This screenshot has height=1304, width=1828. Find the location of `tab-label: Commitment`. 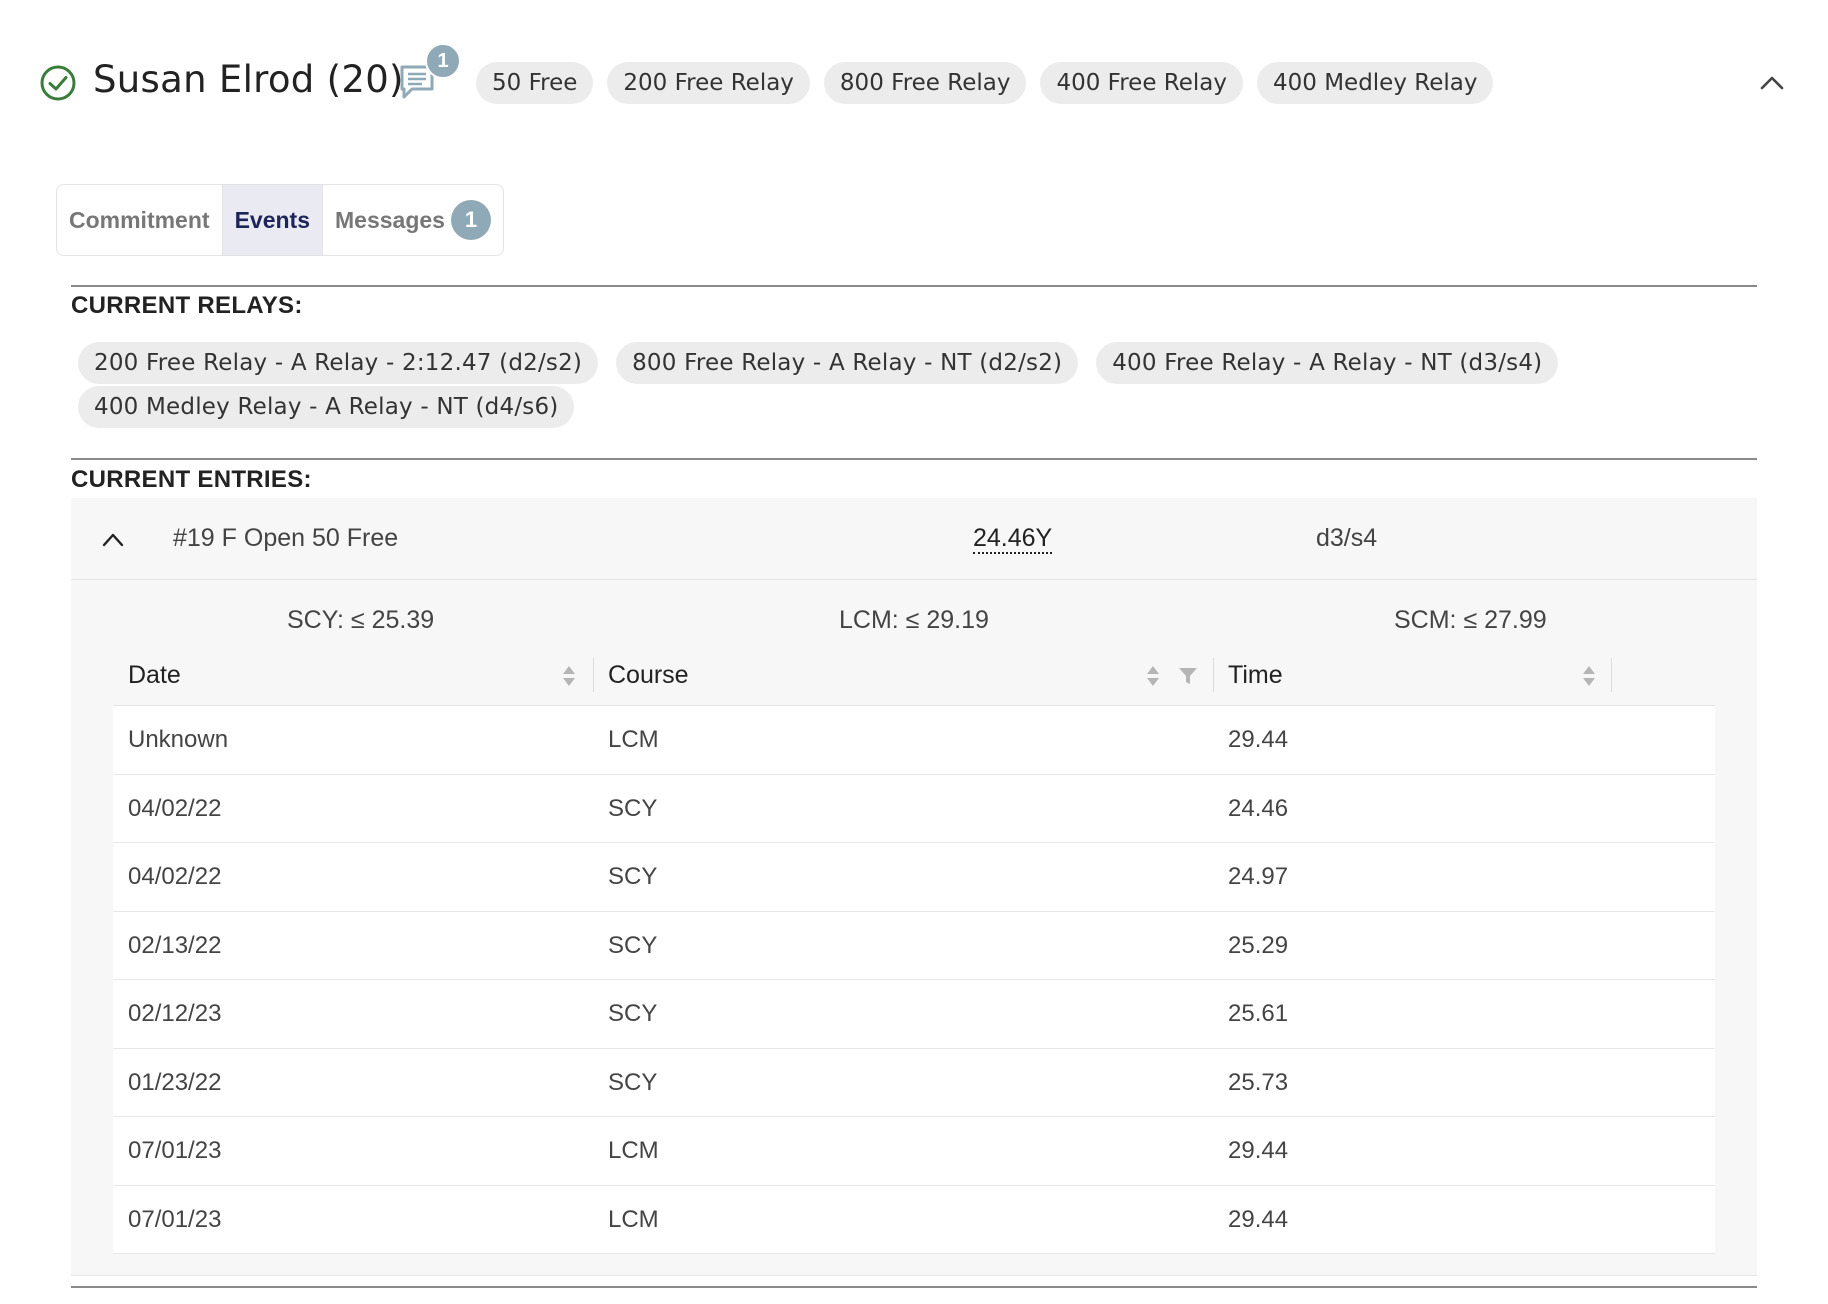

tab-label: Commitment is located at coordinates (139, 219).